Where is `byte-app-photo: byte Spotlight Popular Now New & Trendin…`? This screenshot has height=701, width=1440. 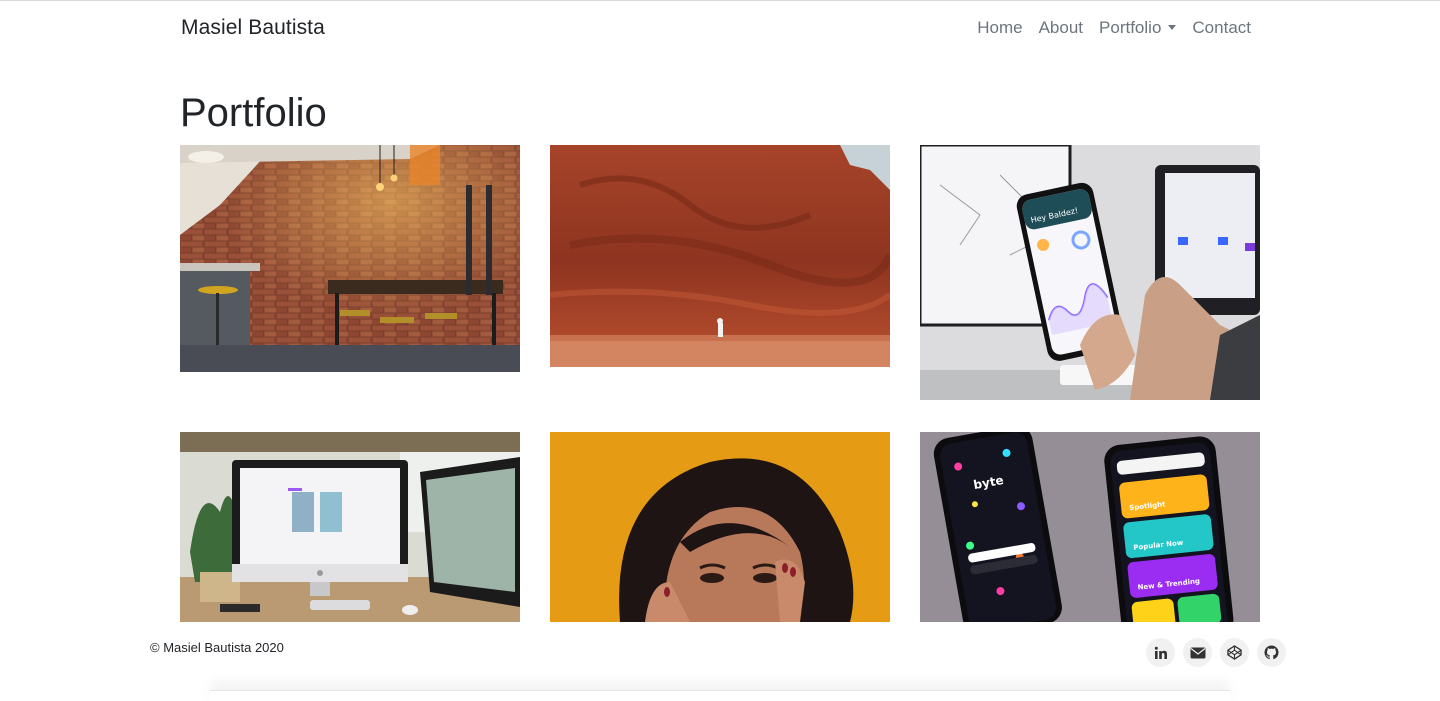 byte-app-photo: byte Spotlight Popular Now New & Trendin… is located at coordinates (1090, 527).